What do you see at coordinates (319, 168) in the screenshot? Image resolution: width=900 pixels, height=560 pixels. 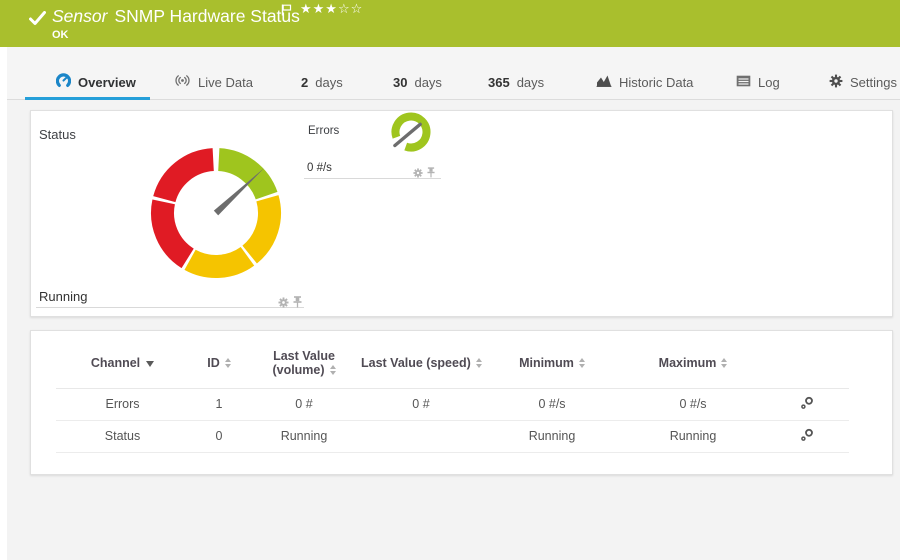 I see `errors-gauge-value: 0 #/s` at bounding box center [319, 168].